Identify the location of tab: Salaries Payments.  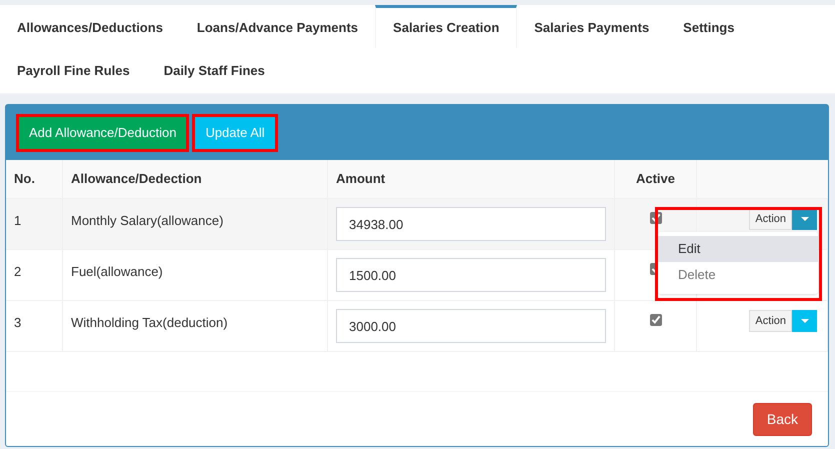
(591, 26).